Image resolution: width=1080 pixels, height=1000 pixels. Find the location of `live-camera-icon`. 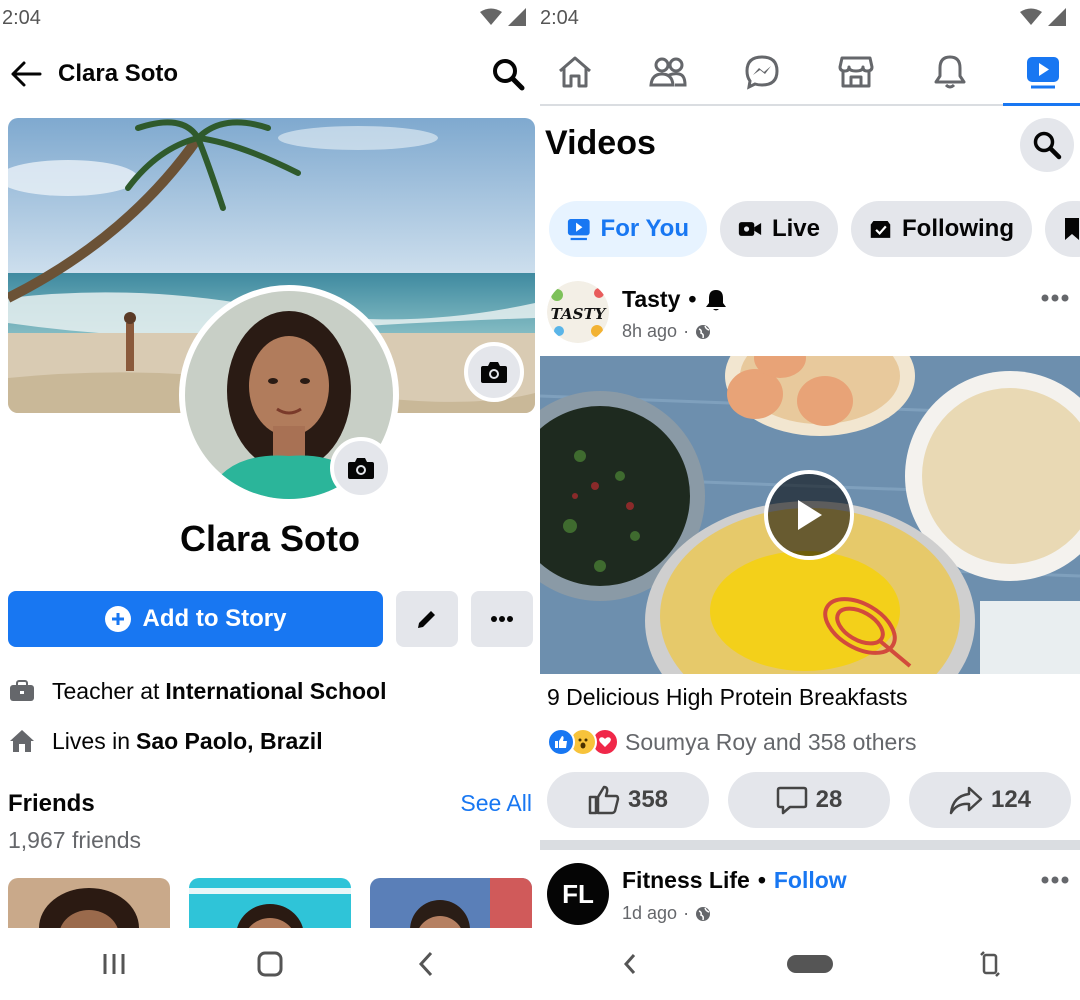

live-camera-icon is located at coordinates (750, 229).